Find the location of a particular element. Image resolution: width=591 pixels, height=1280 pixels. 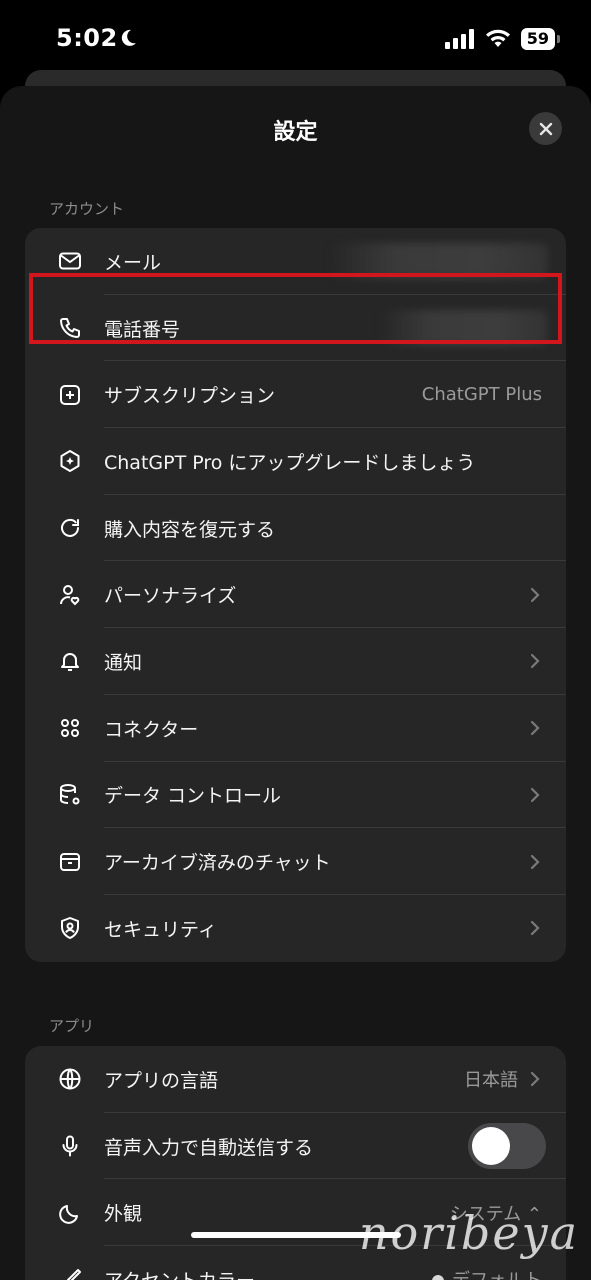

status-indicators: 59 is located at coordinates (502, 39).